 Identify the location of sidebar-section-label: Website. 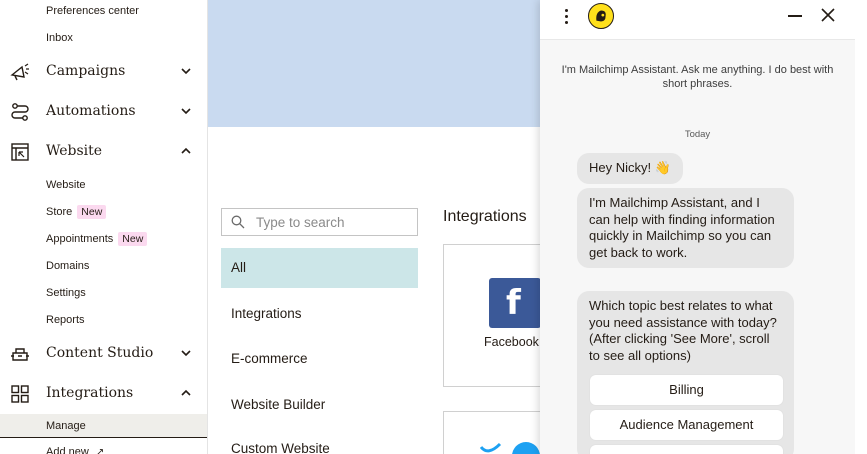
(74, 151).